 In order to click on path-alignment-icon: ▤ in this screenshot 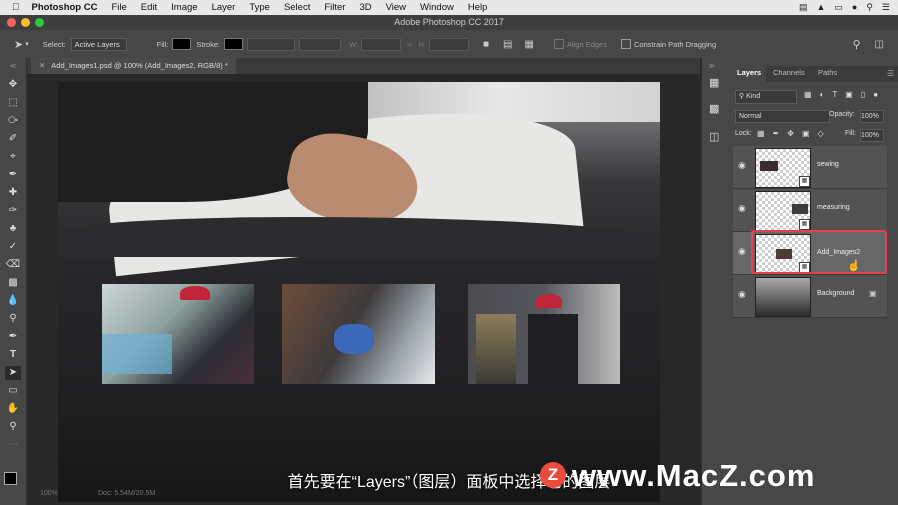, I will do `click(507, 44)`.